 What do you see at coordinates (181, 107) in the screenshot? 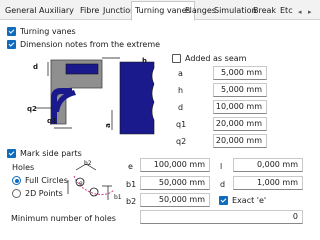
I see `dim-label-d: d` at bounding box center [181, 107].